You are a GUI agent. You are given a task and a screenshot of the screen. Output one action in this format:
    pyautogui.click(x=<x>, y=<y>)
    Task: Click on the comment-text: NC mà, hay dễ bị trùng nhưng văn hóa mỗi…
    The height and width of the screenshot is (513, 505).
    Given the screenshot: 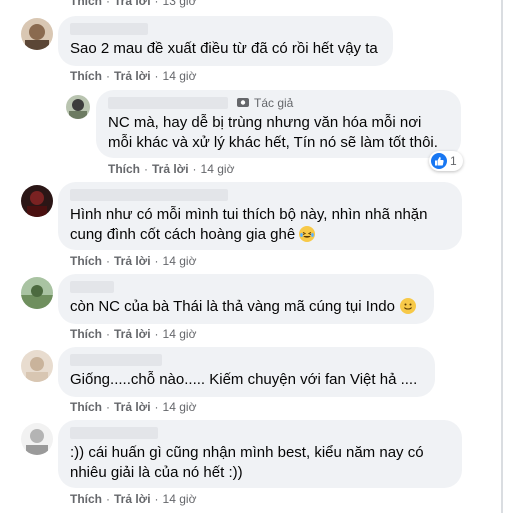 What is the action you would take?
    pyautogui.click(x=273, y=132)
    